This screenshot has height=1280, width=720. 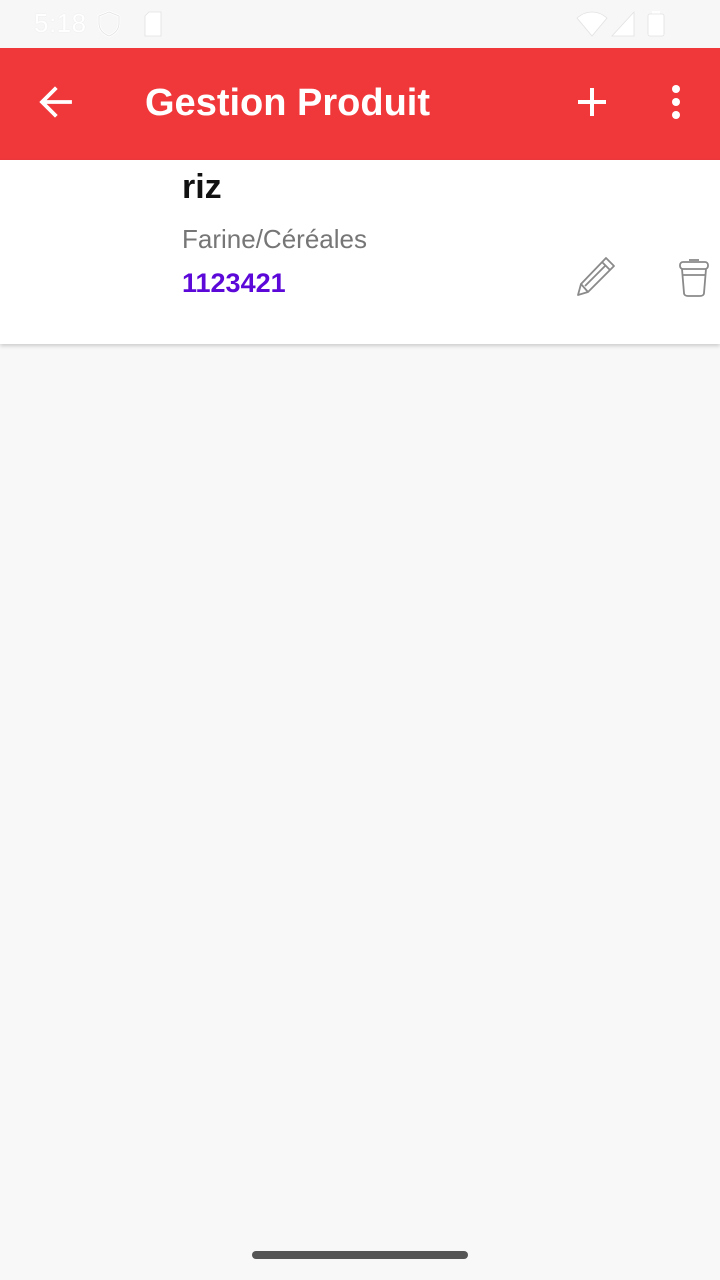 I want to click on back-arrow-icon, so click(x=56, y=104).